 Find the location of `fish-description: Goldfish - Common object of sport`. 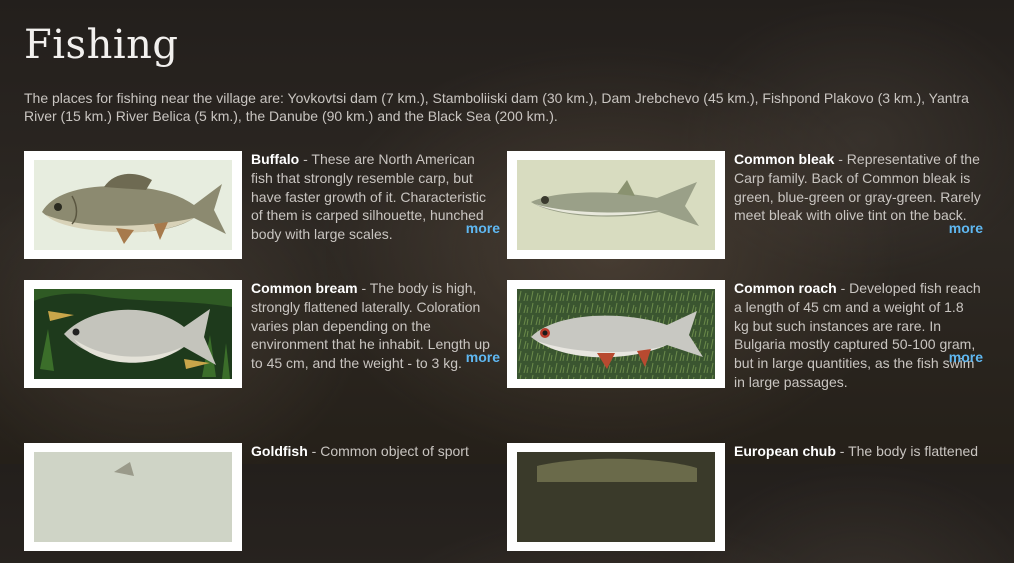

fish-description: Goldfish - Common object of sport is located at coordinates (375, 451).